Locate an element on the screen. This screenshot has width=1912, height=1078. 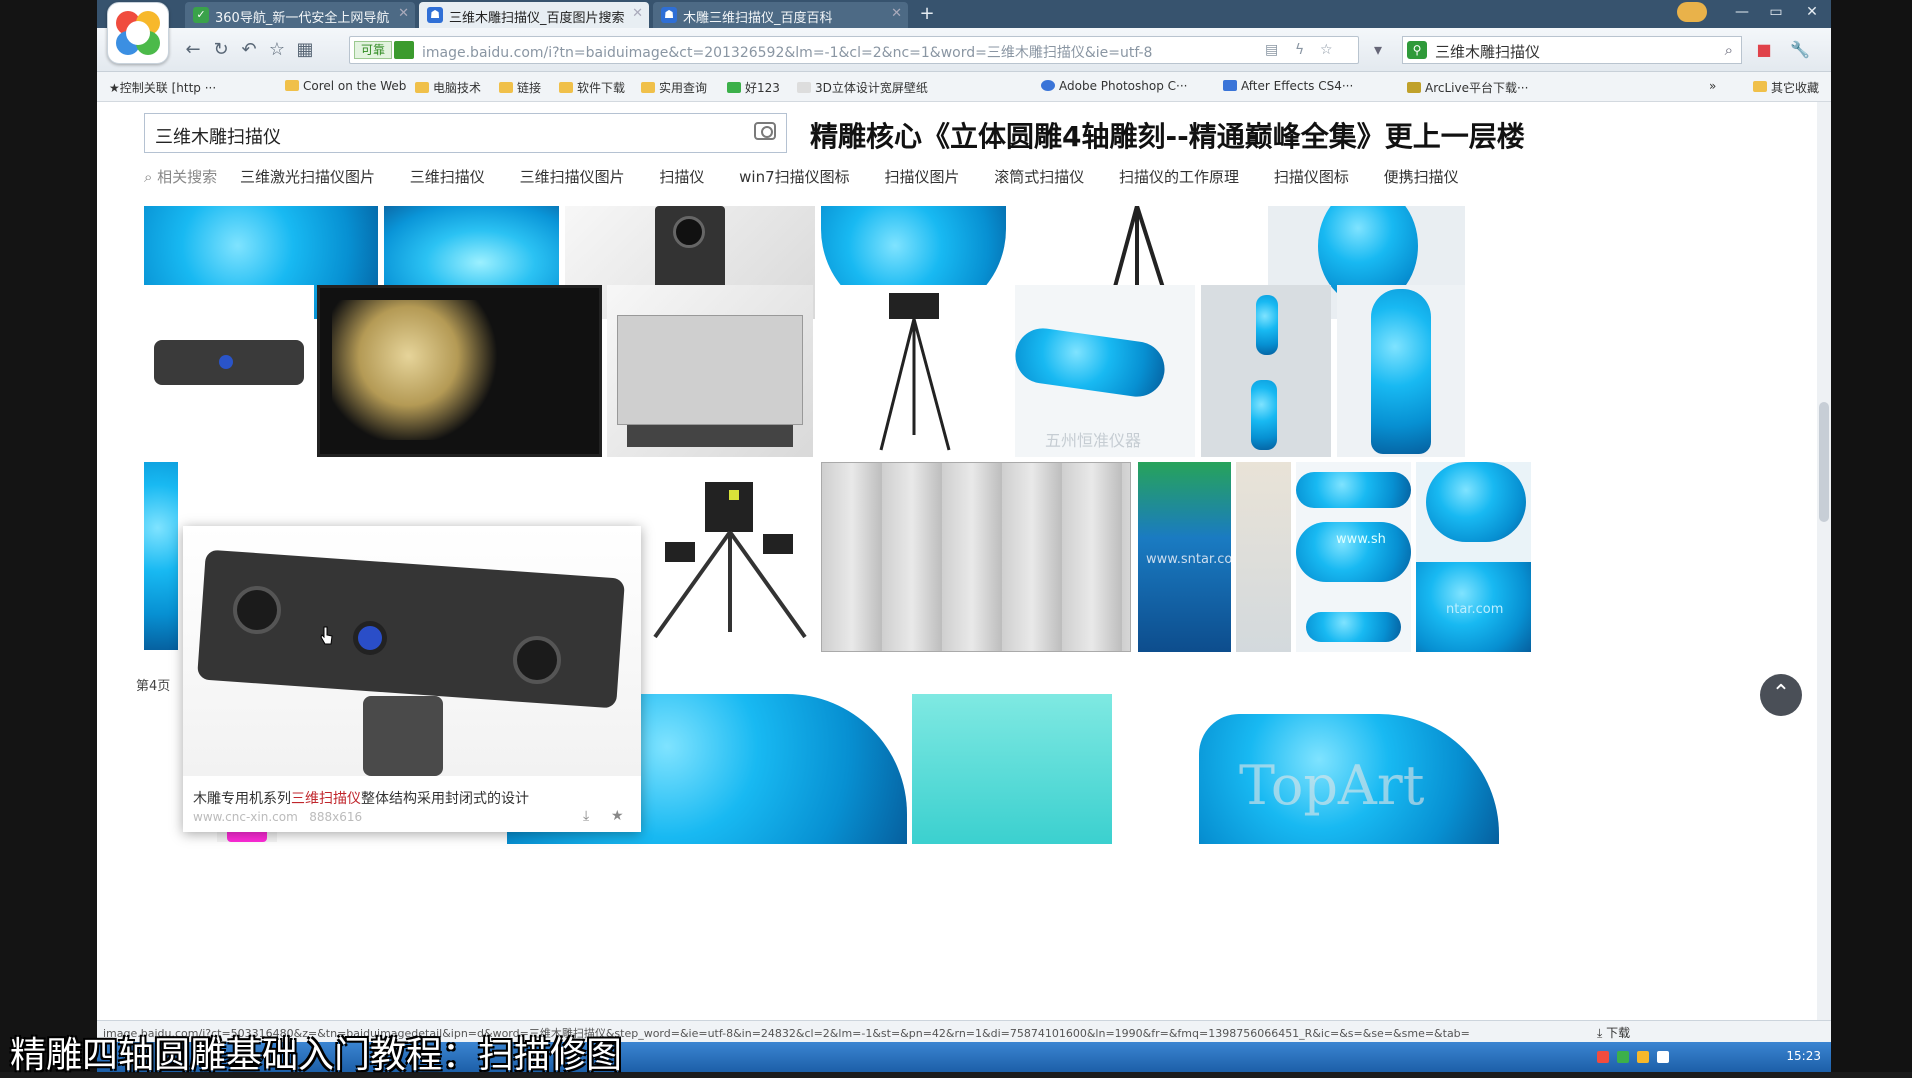
related-item: 三维扫描仪图片 is located at coordinates (572, 177).